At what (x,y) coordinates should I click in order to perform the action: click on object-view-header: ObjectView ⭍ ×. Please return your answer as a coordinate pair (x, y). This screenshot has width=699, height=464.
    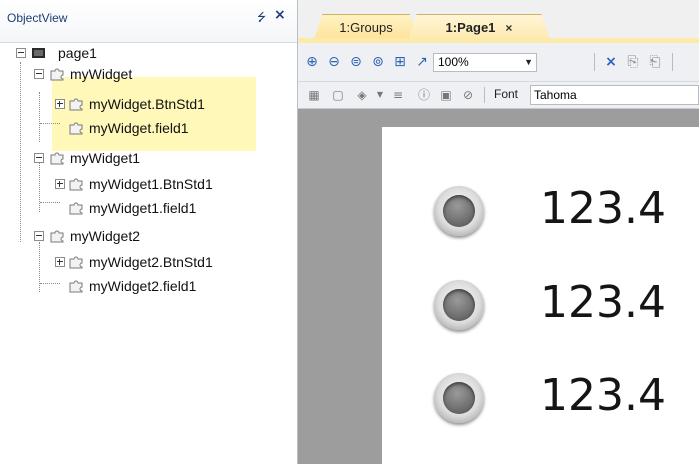
    Looking at the image, I should click on (148, 21).